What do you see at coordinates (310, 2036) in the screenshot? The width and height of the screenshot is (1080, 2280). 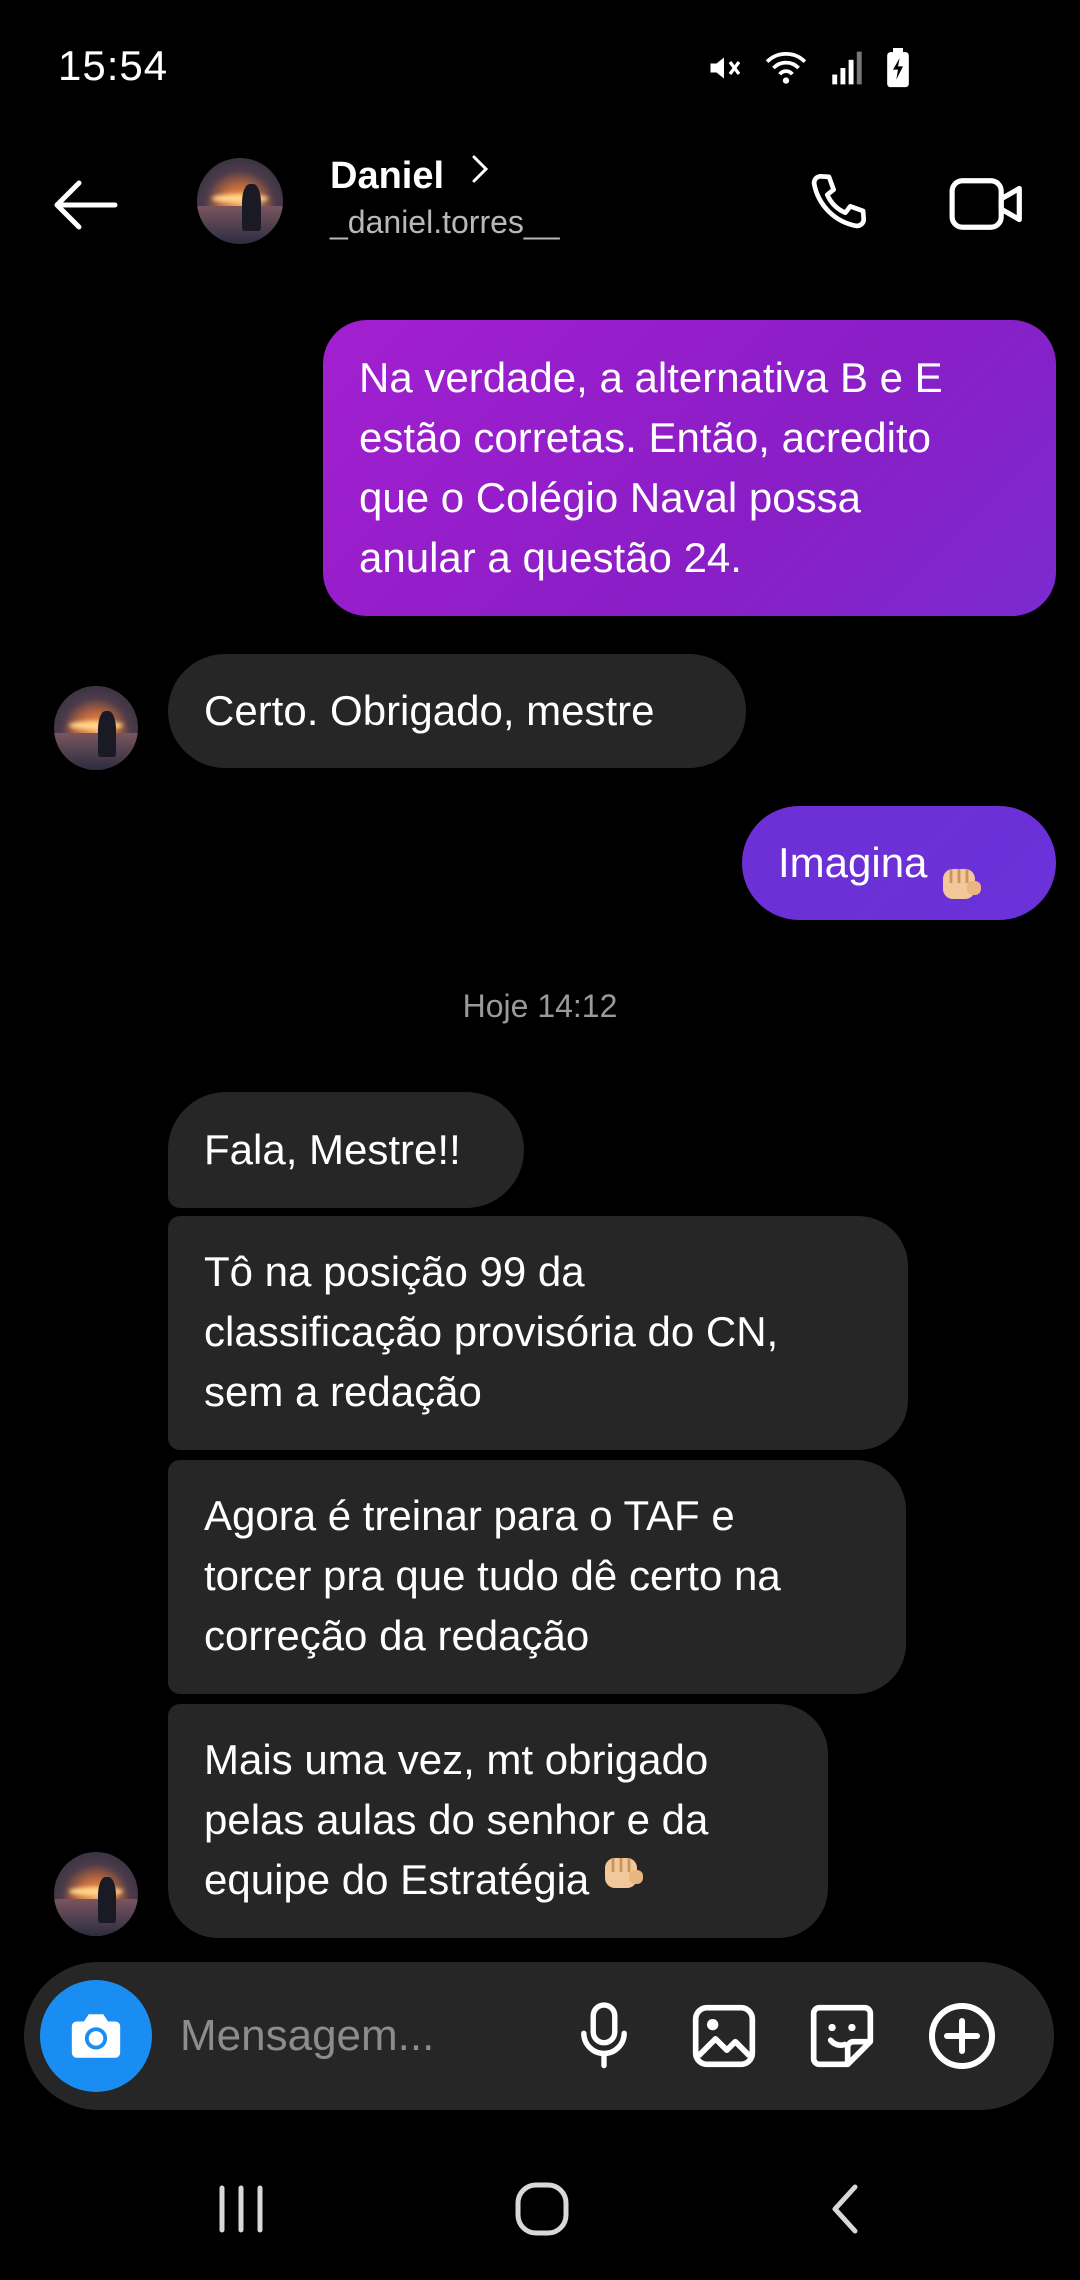 I see `message-input` at bounding box center [310, 2036].